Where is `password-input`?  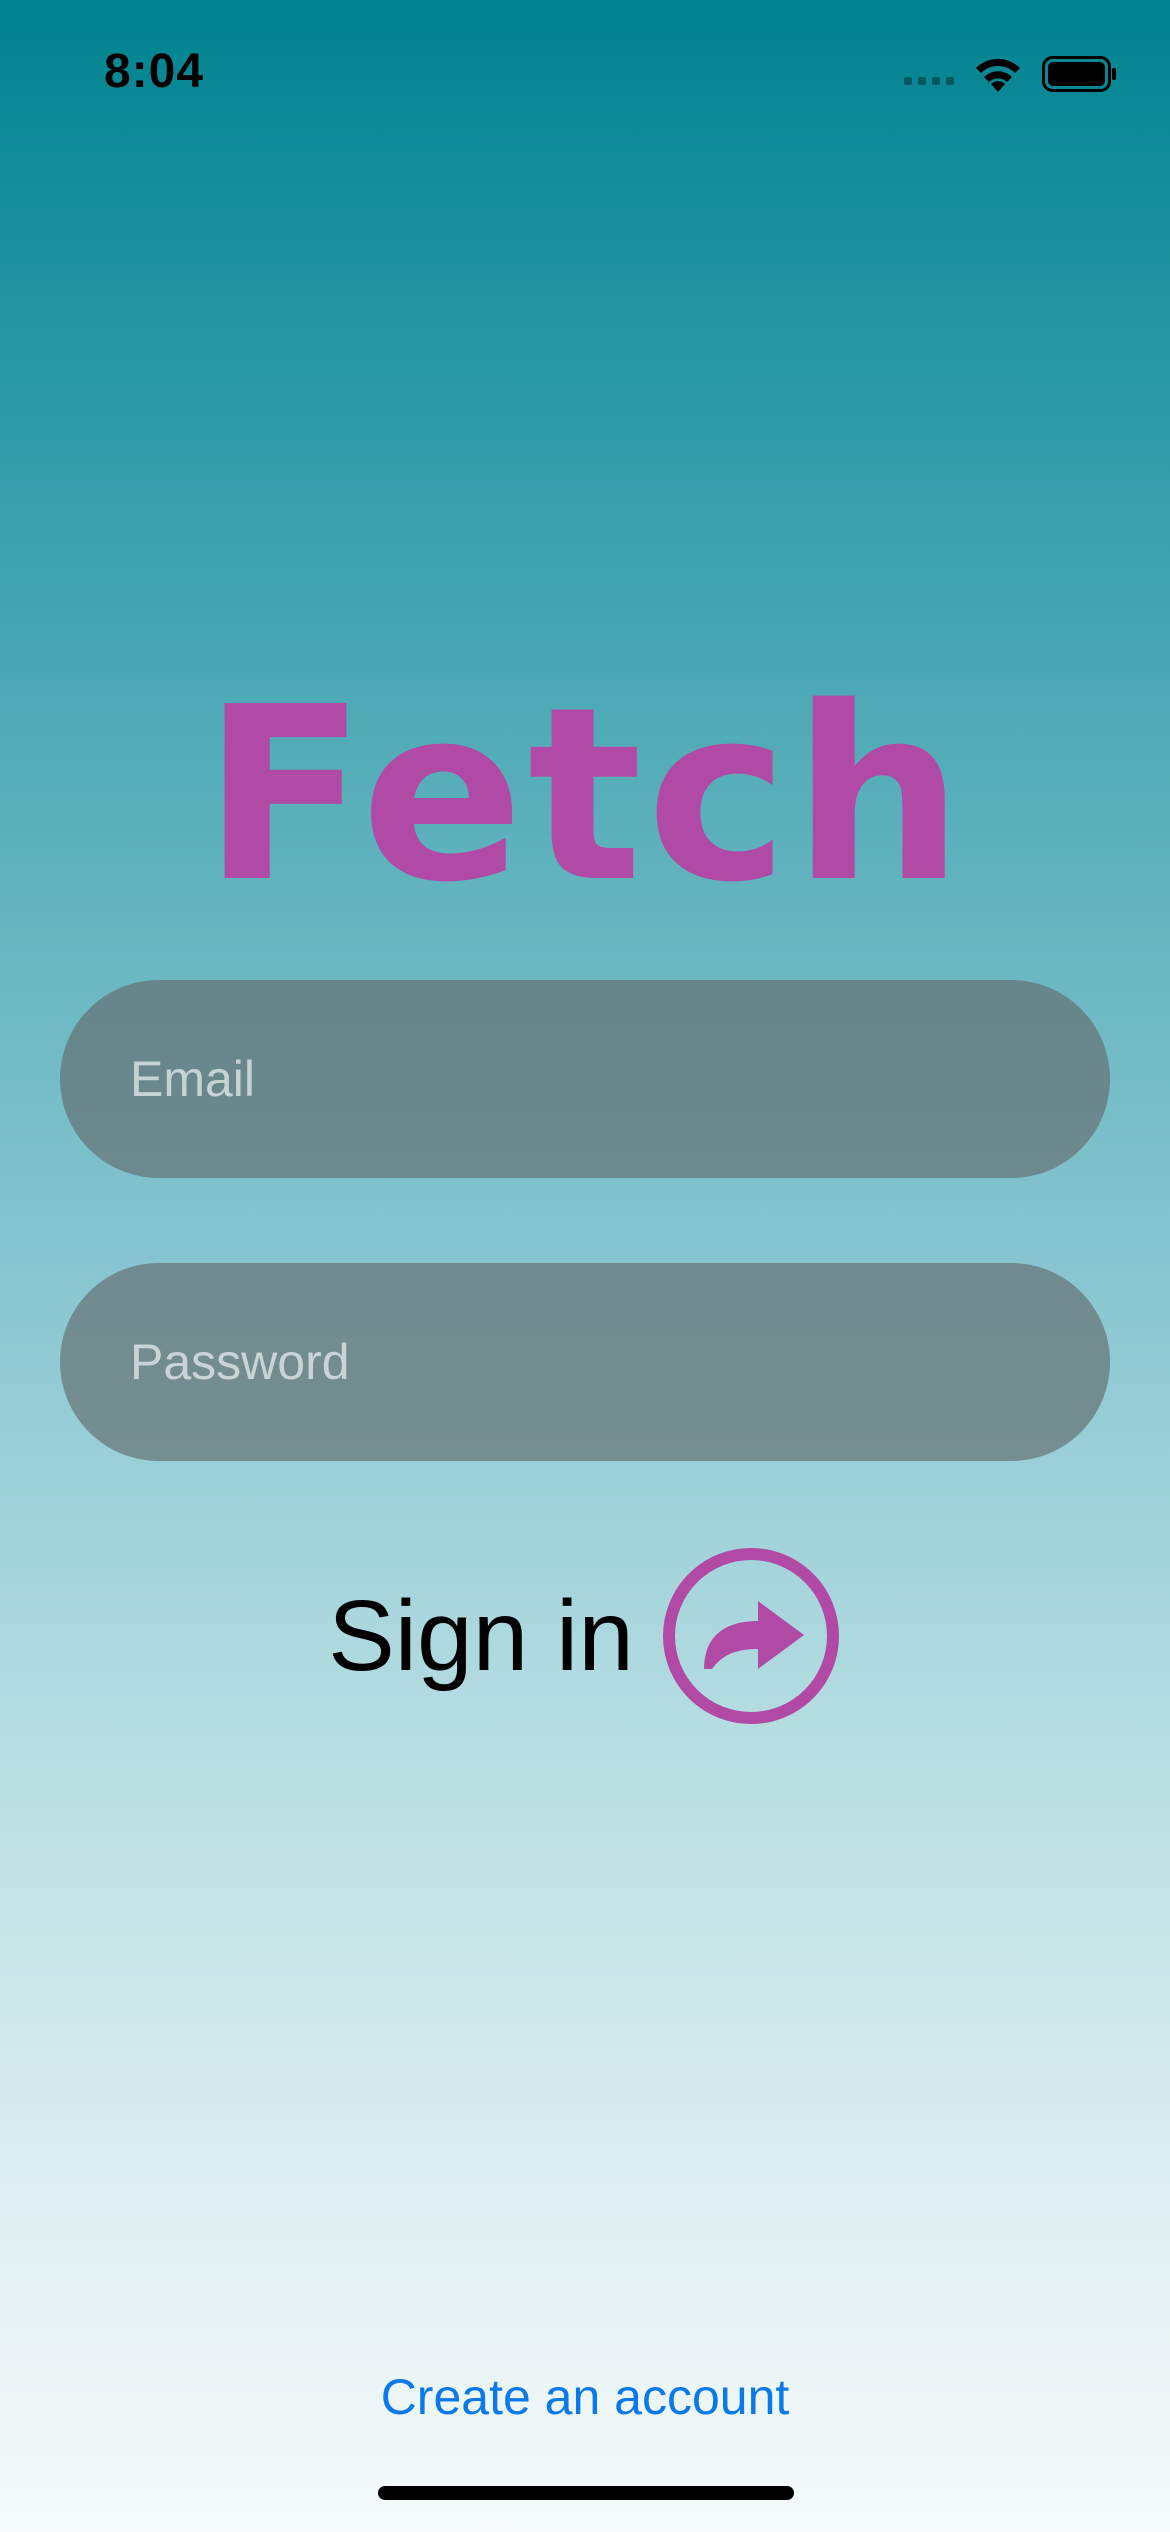 password-input is located at coordinates (620, 1362).